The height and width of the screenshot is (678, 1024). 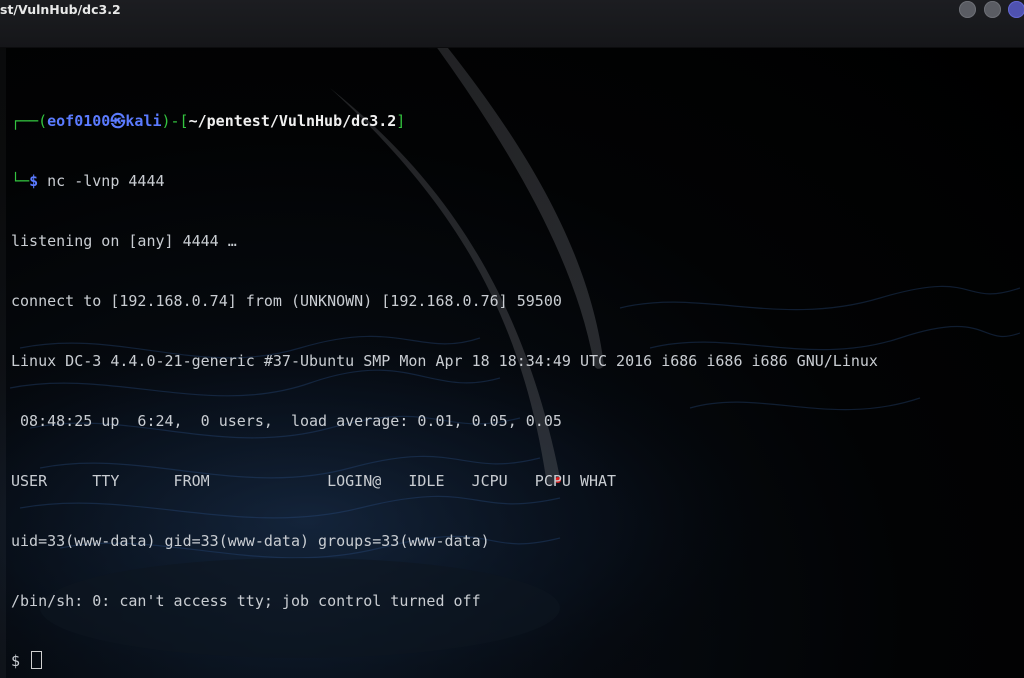 What do you see at coordinates (175, 121) in the screenshot?
I see `prompt-dash: -` at bounding box center [175, 121].